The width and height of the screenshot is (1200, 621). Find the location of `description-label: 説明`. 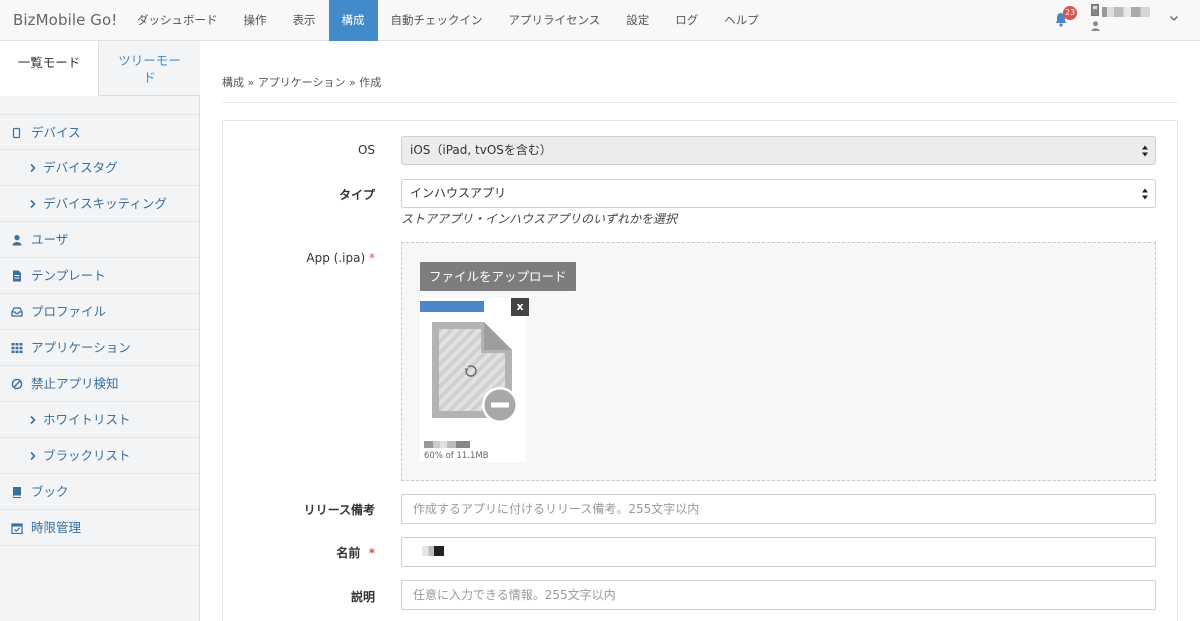

description-label: 説明 is located at coordinates (362, 597).